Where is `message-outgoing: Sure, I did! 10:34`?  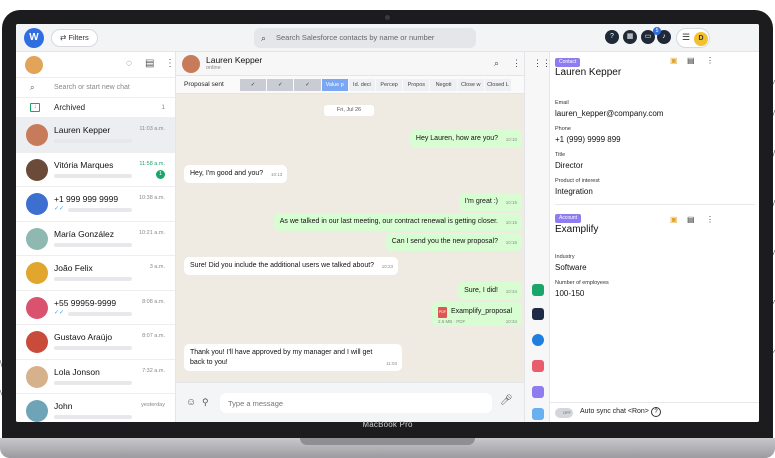
message-outgoing: Sure, I did! 10:34 is located at coordinates (490, 291).